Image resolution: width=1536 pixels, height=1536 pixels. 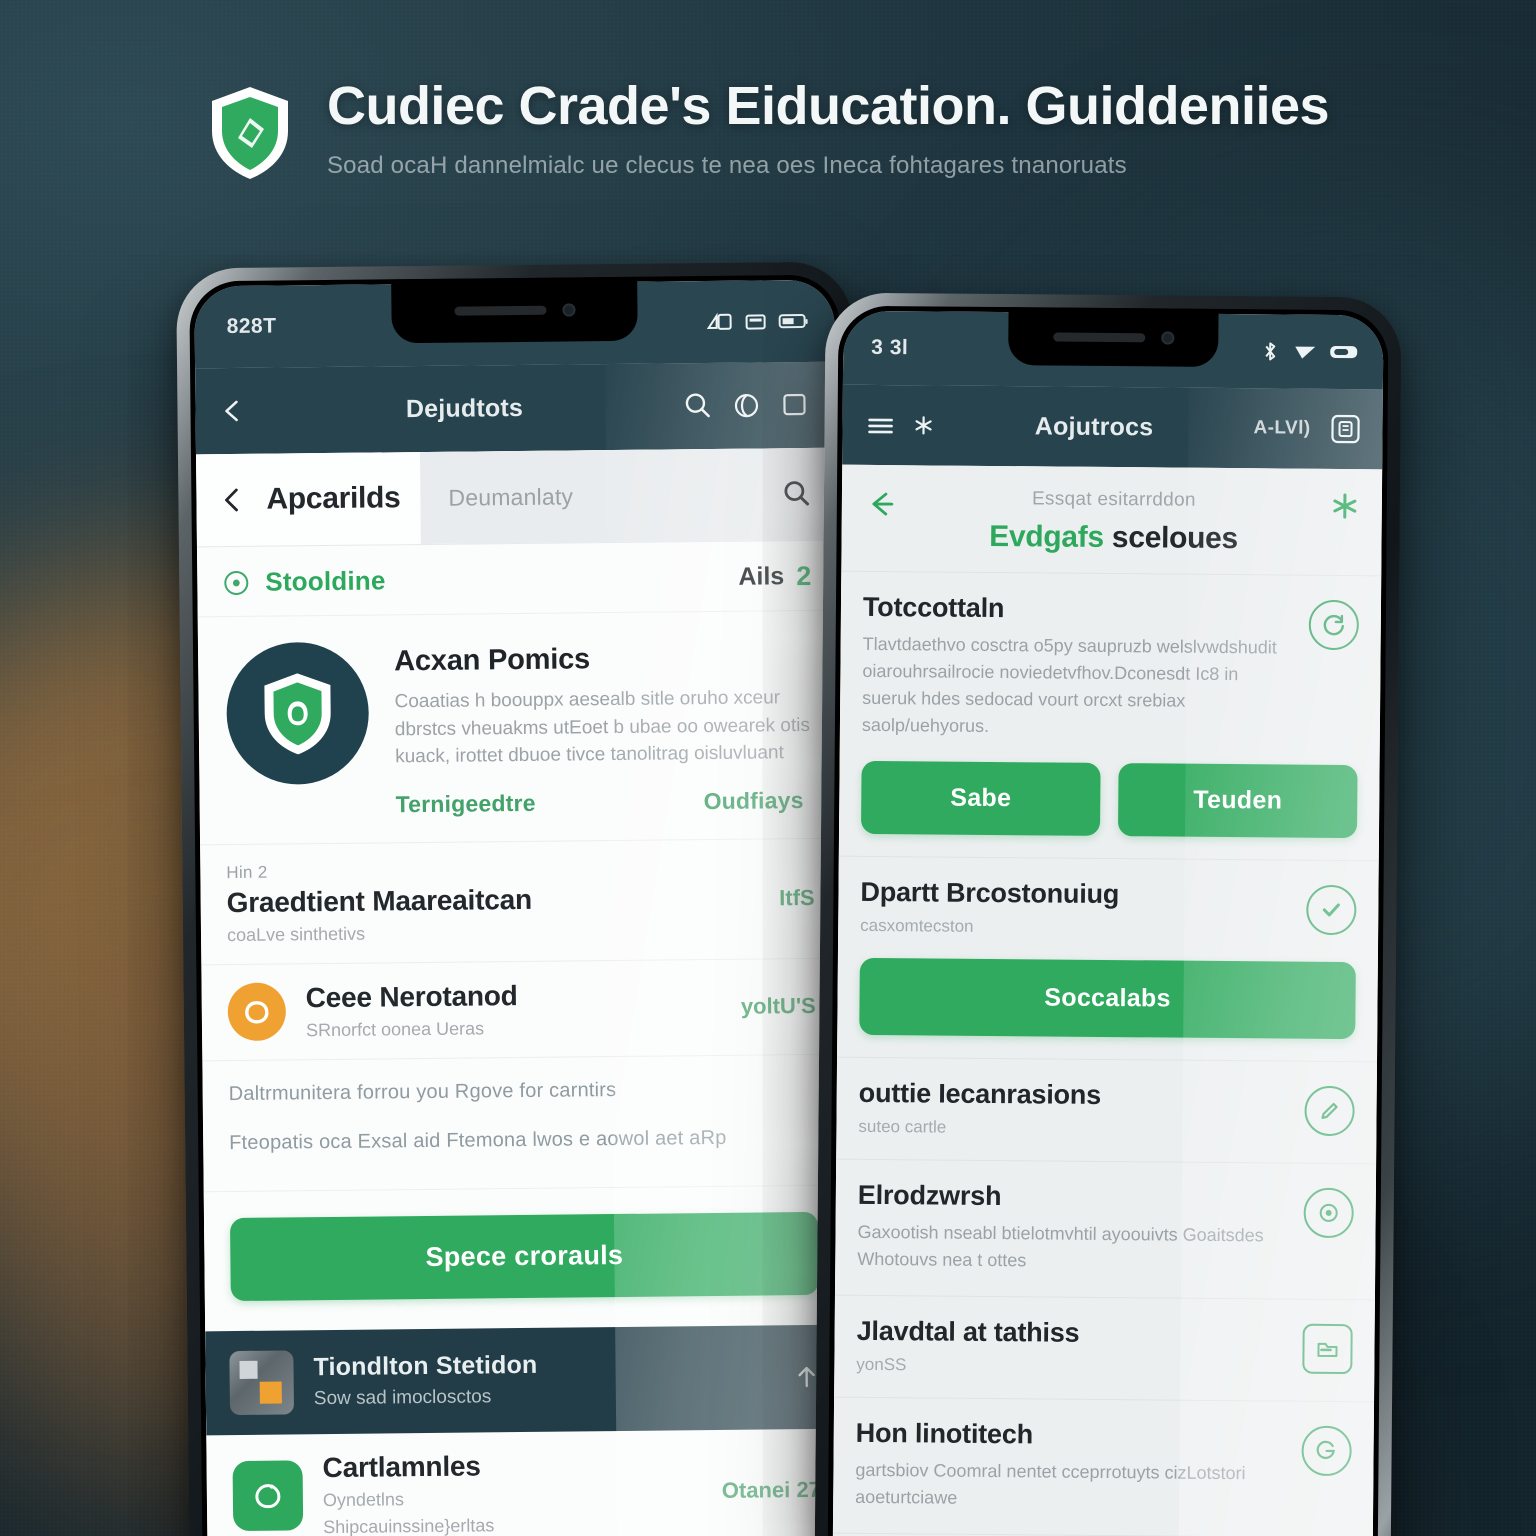 What do you see at coordinates (236, 582) in the screenshot?
I see `info-circle-icon` at bounding box center [236, 582].